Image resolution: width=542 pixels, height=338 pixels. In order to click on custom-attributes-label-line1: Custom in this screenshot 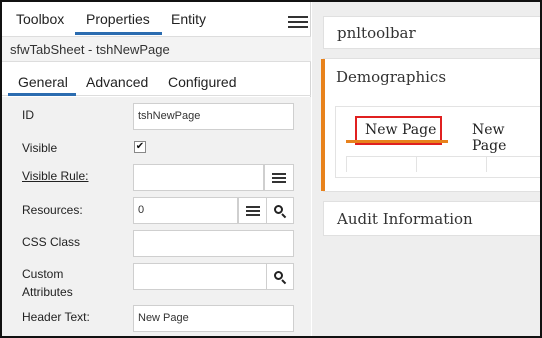, I will do `click(43, 274)`.